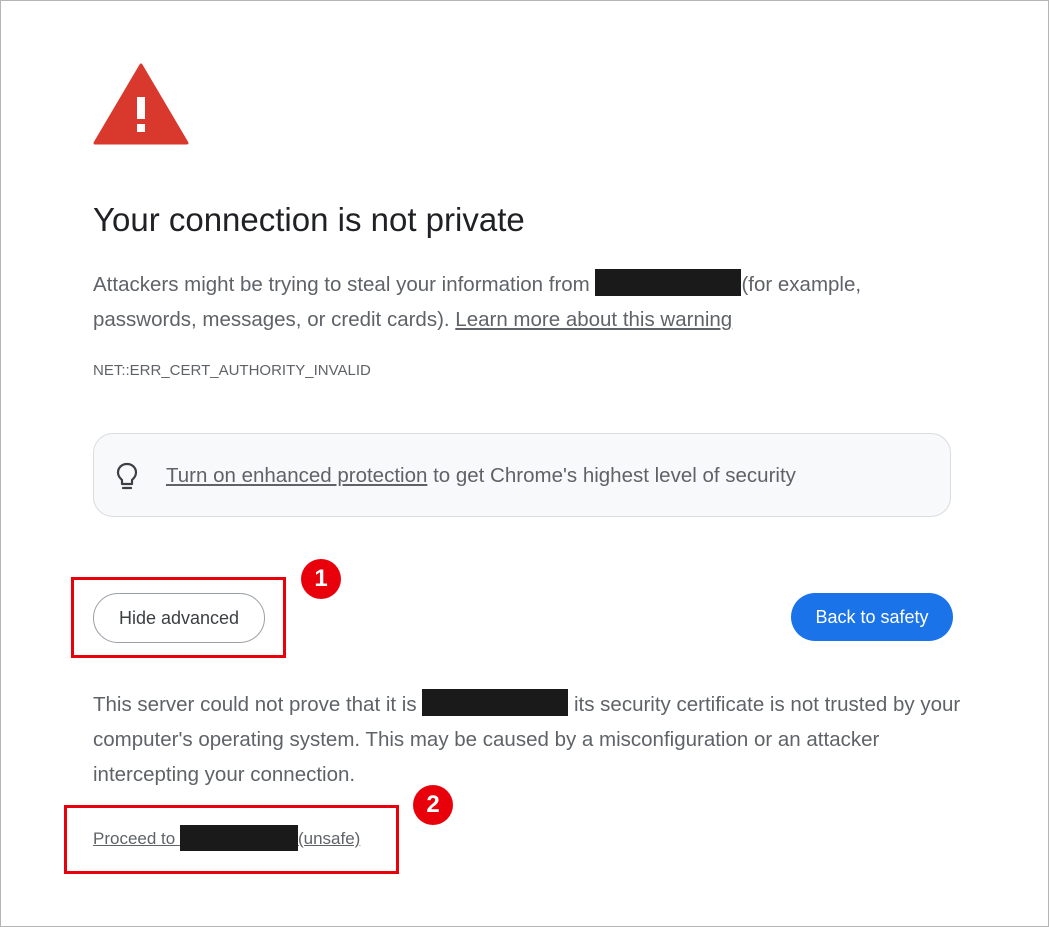  I want to click on details-text-before: This server could not prove that it is, so click(258, 704).